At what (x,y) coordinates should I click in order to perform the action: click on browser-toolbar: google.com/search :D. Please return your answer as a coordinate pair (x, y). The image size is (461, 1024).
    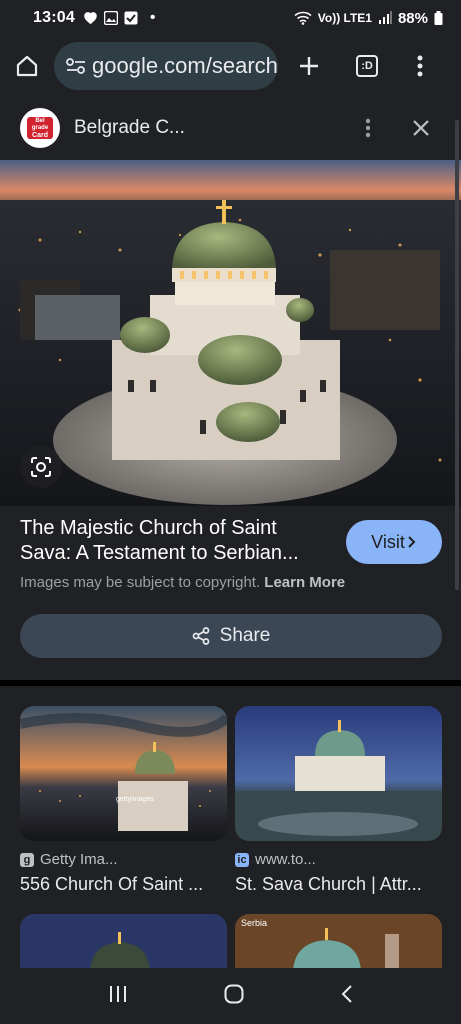
    Looking at the image, I should click on (230, 66).